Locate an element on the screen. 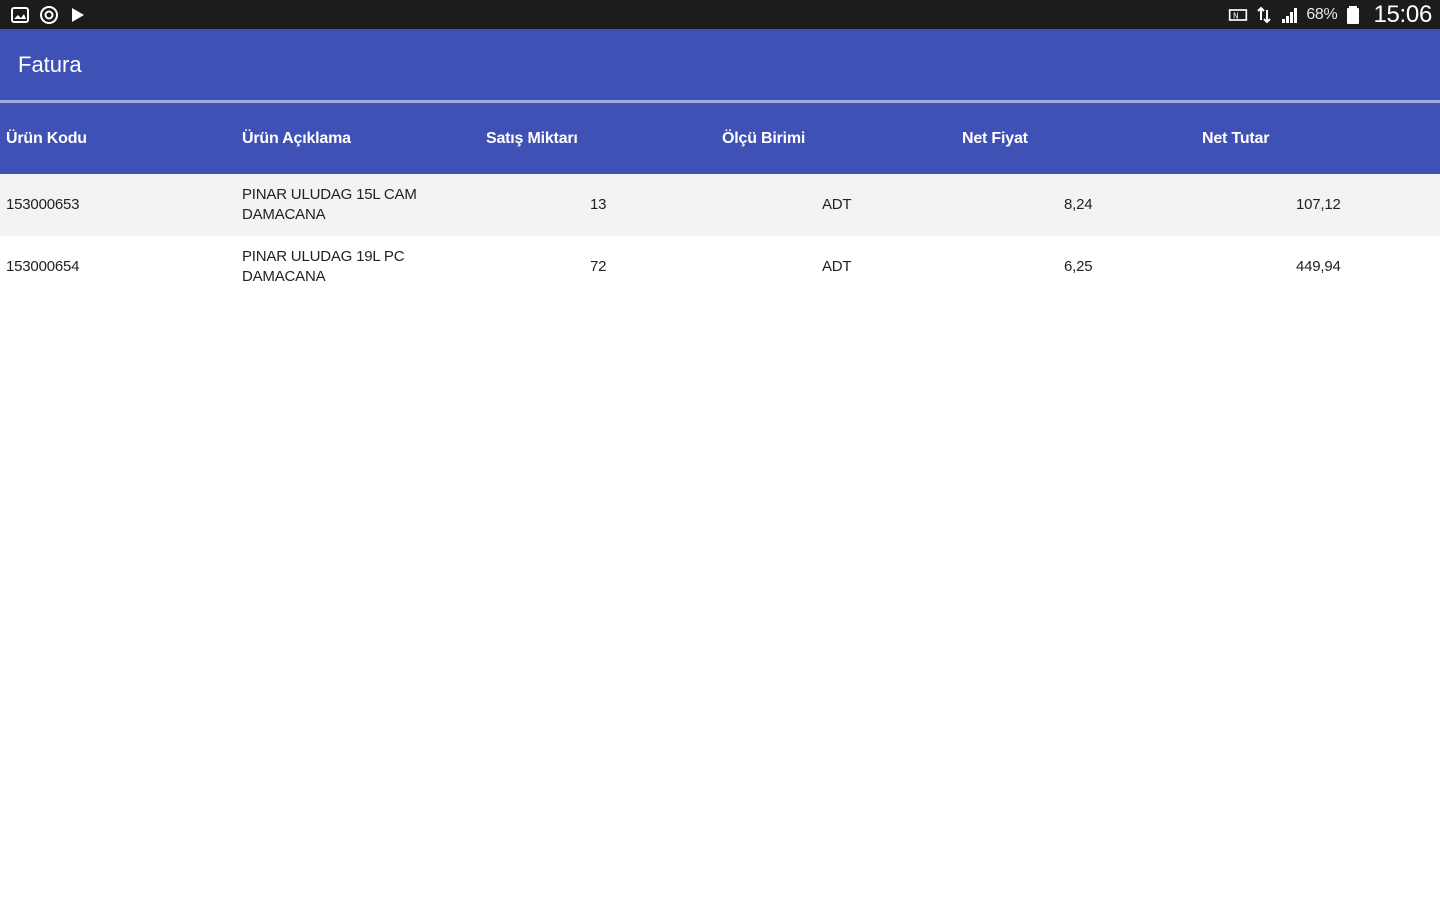 The height and width of the screenshot is (900, 1440). column-header-unit: Ölçü Birimi is located at coordinates (764, 138).